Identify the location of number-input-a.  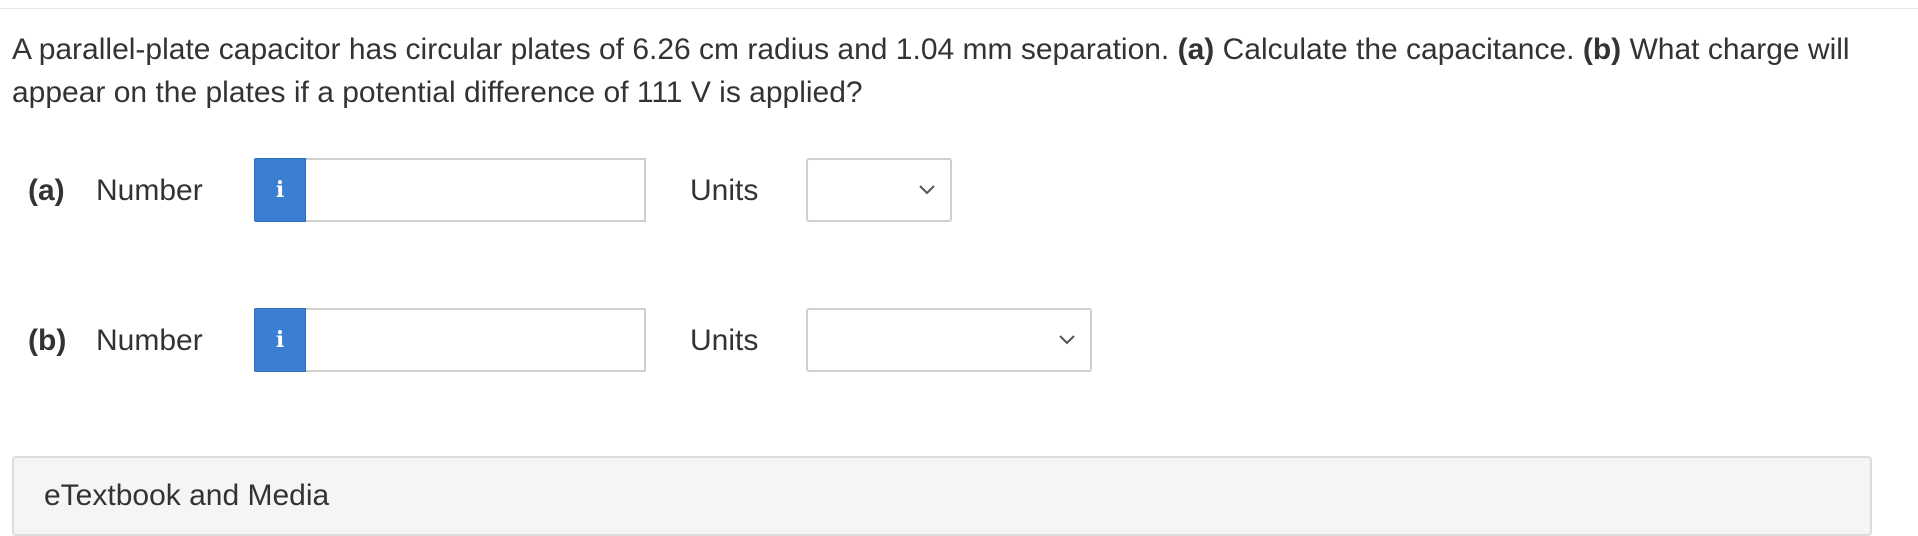
(476, 190).